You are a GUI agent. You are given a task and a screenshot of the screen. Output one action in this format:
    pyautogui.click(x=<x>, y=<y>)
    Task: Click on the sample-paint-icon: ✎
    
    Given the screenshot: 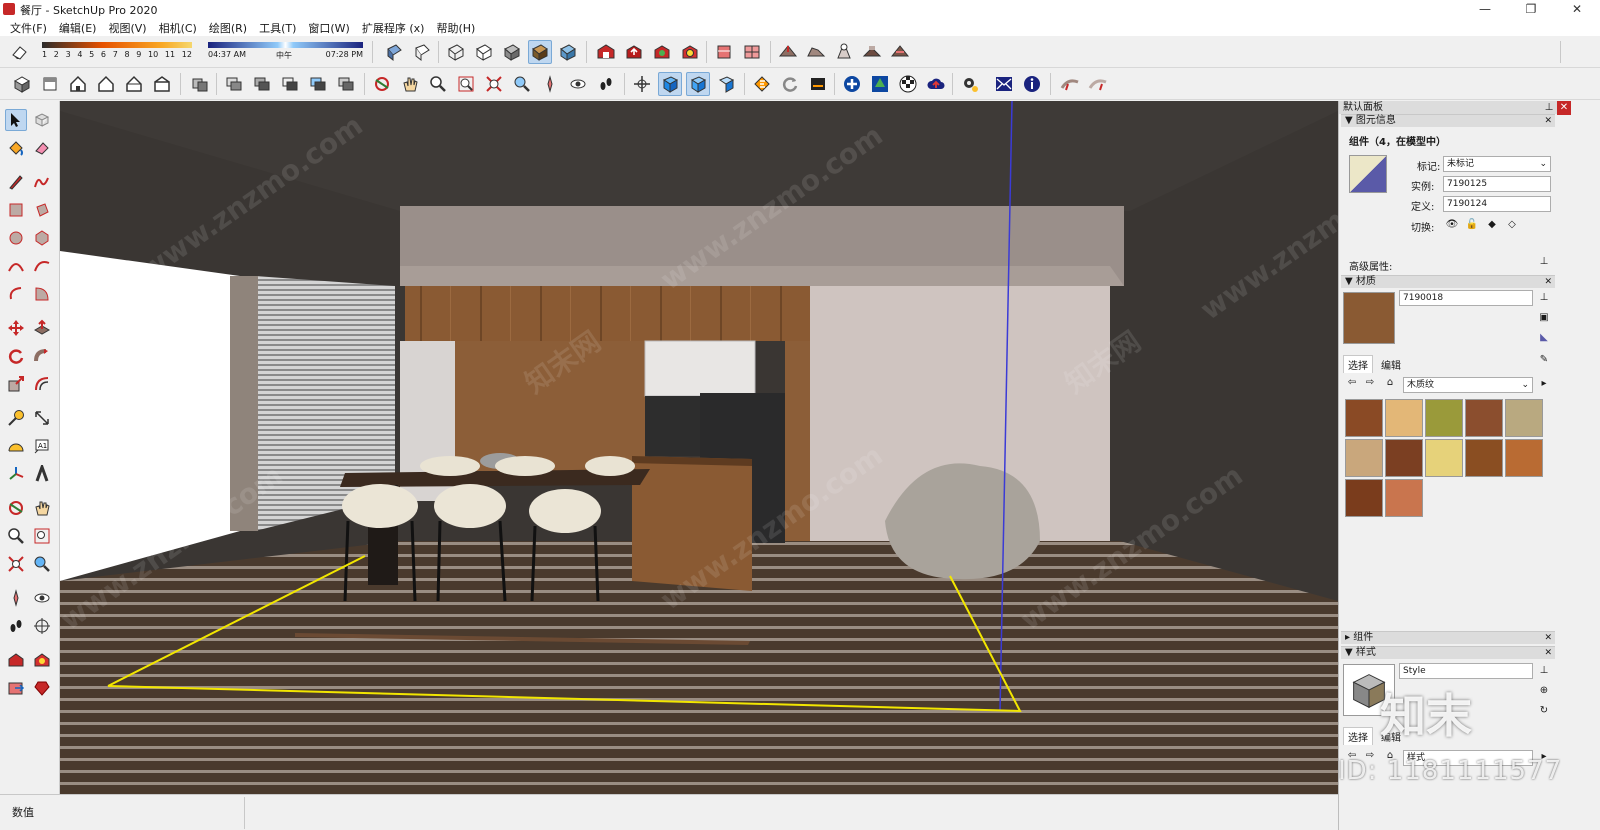 What is the action you would take?
    pyautogui.click(x=1544, y=360)
    